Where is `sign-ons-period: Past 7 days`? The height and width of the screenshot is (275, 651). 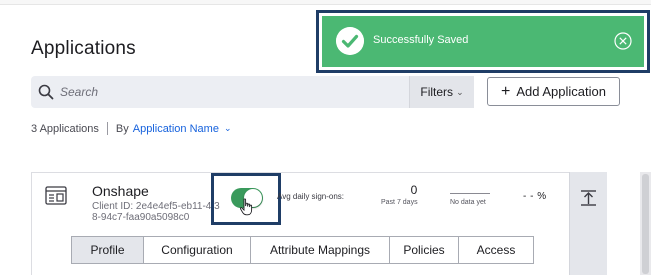 sign-ons-period: Past 7 days is located at coordinates (399, 202).